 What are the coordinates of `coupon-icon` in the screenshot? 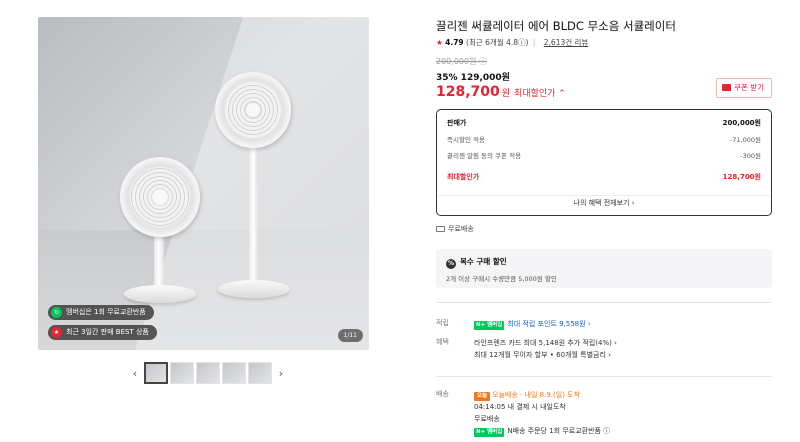 It's located at (727, 87).